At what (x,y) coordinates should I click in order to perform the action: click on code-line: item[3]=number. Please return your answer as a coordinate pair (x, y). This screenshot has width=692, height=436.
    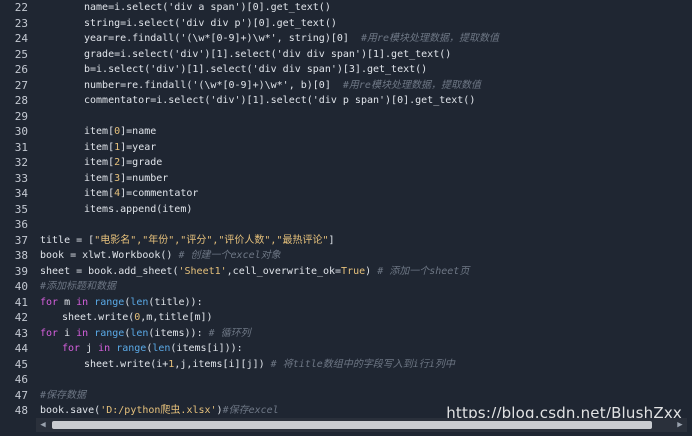
    Looking at the image, I should click on (126, 178).